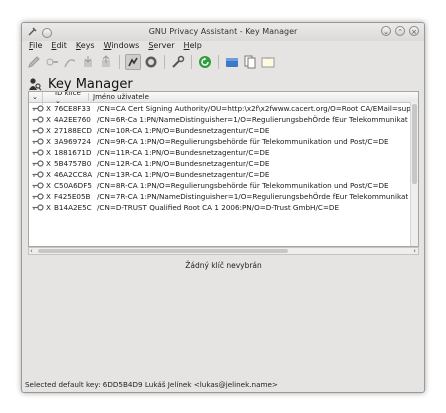  What do you see at coordinates (72, 196) in the screenshot?
I see `key-id: F425E05B` at bounding box center [72, 196].